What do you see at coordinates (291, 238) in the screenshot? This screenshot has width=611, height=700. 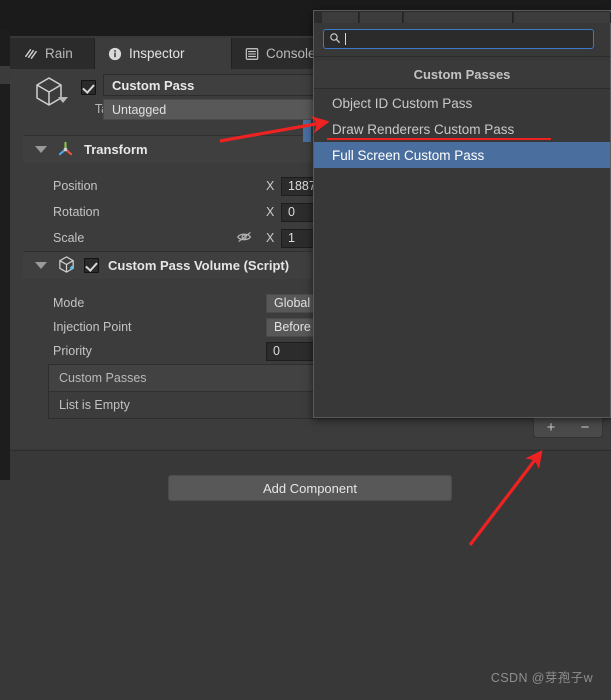 I see `scale-x-value: 1` at bounding box center [291, 238].